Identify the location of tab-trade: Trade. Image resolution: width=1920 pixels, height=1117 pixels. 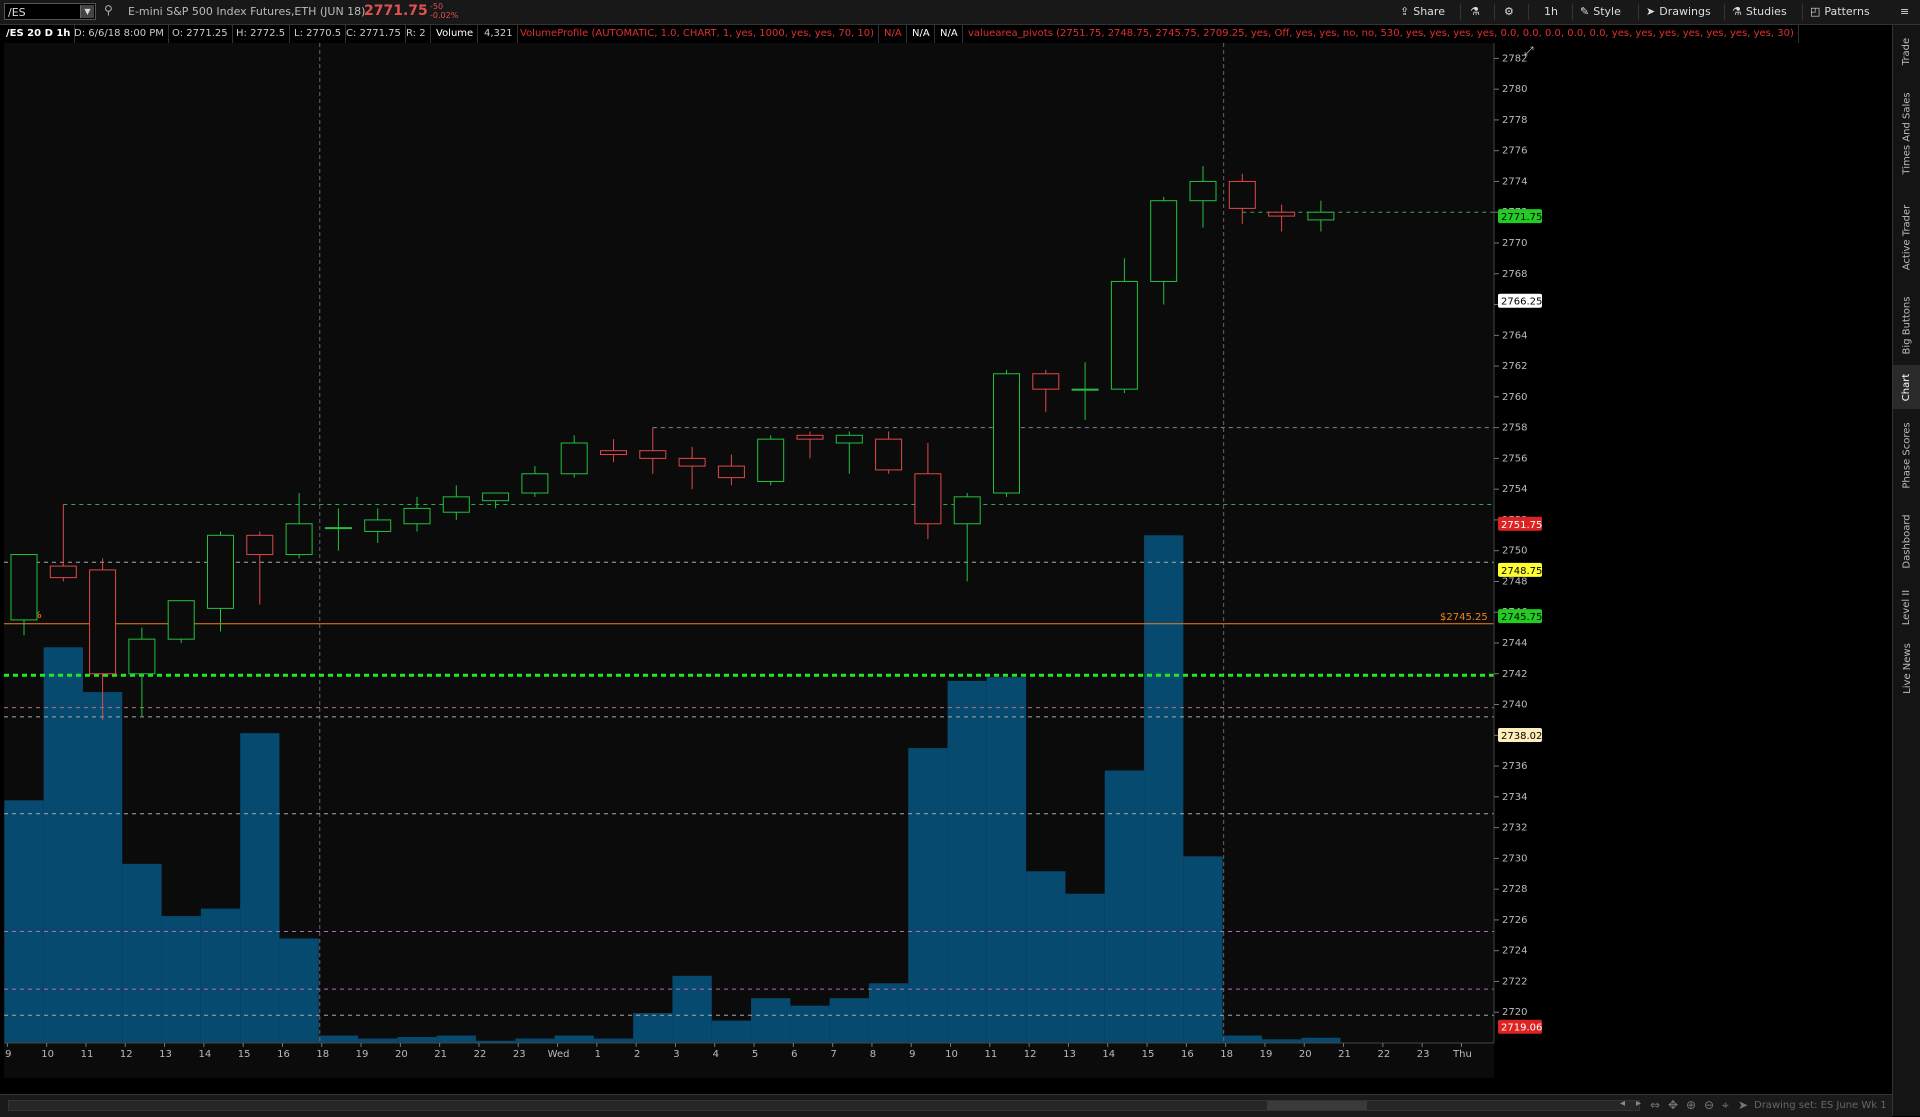
(1906, 51).